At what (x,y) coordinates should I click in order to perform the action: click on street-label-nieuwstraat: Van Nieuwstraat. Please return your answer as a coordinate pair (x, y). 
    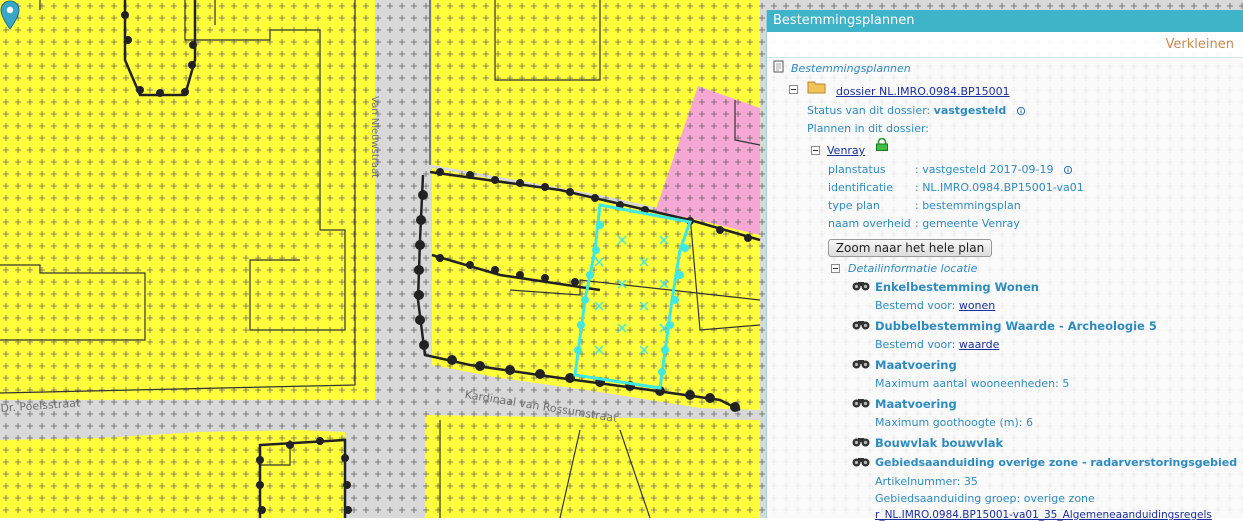
    Looking at the image, I should click on (374, 137).